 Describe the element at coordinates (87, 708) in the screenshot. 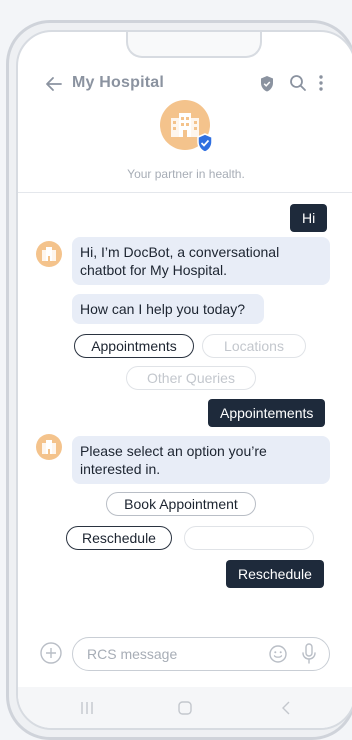

I see `nav-recents-icon` at that location.